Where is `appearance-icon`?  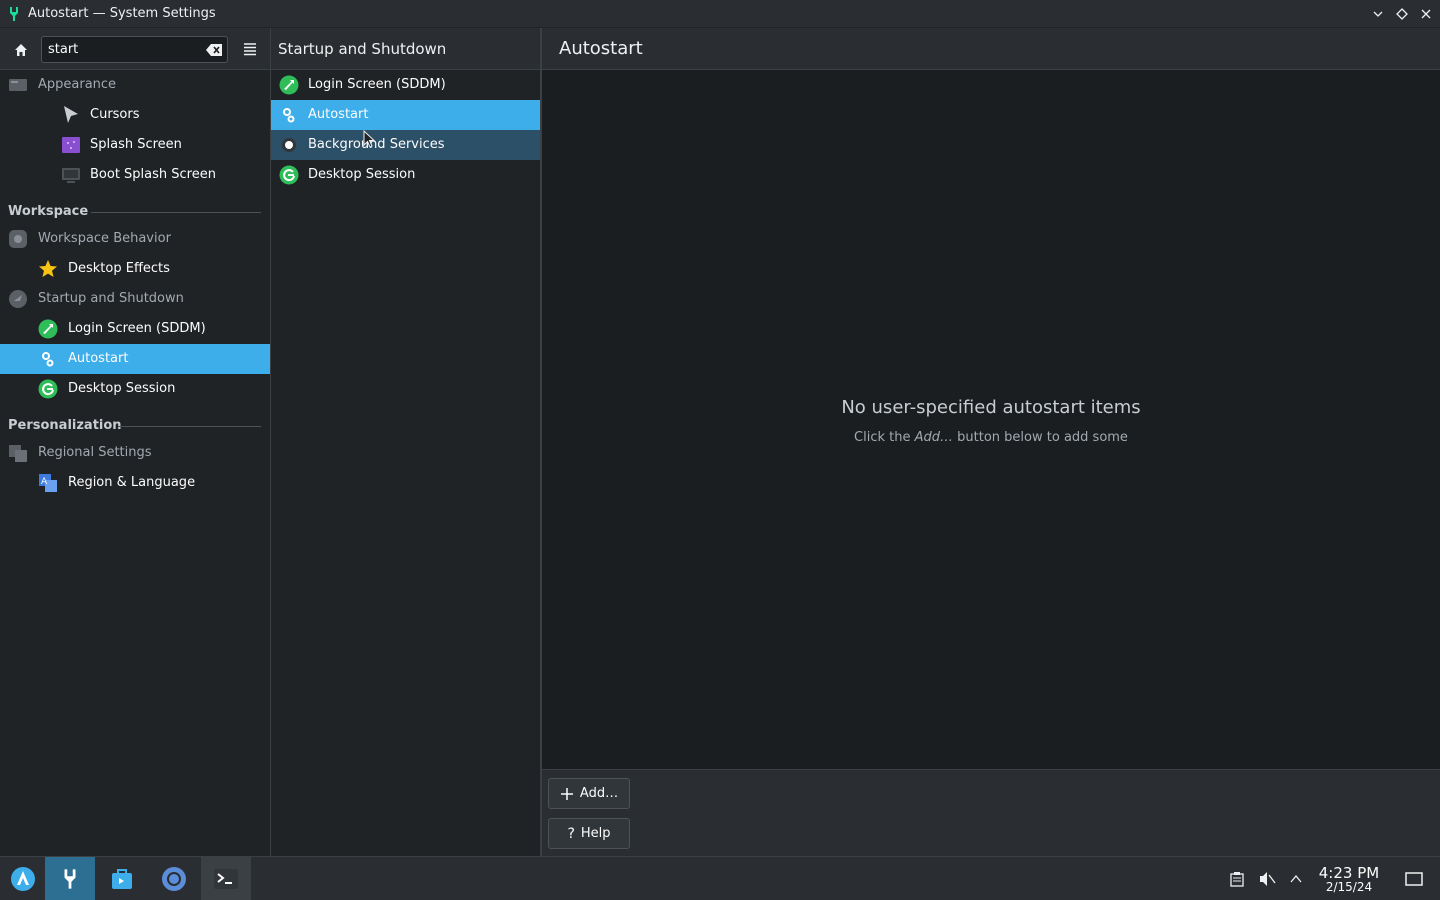
appearance-icon is located at coordinates (18, 85).